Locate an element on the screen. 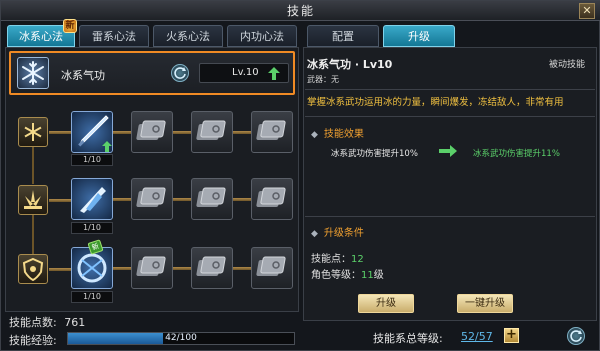 The height and width of the screenshot is (351, 600). req-skill-points: 技能点：12 is located at coordinates (337, 257).